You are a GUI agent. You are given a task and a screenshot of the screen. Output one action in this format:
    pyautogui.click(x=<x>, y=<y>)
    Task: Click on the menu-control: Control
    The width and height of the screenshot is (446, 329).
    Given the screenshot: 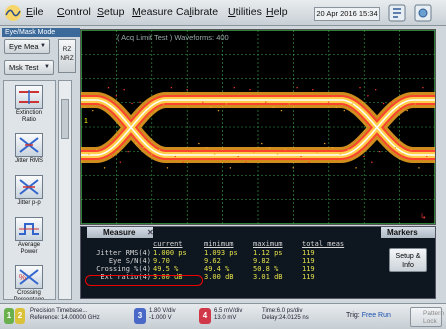 What is the action you would take?
    pyautogui.click(x=74, y=12)
    